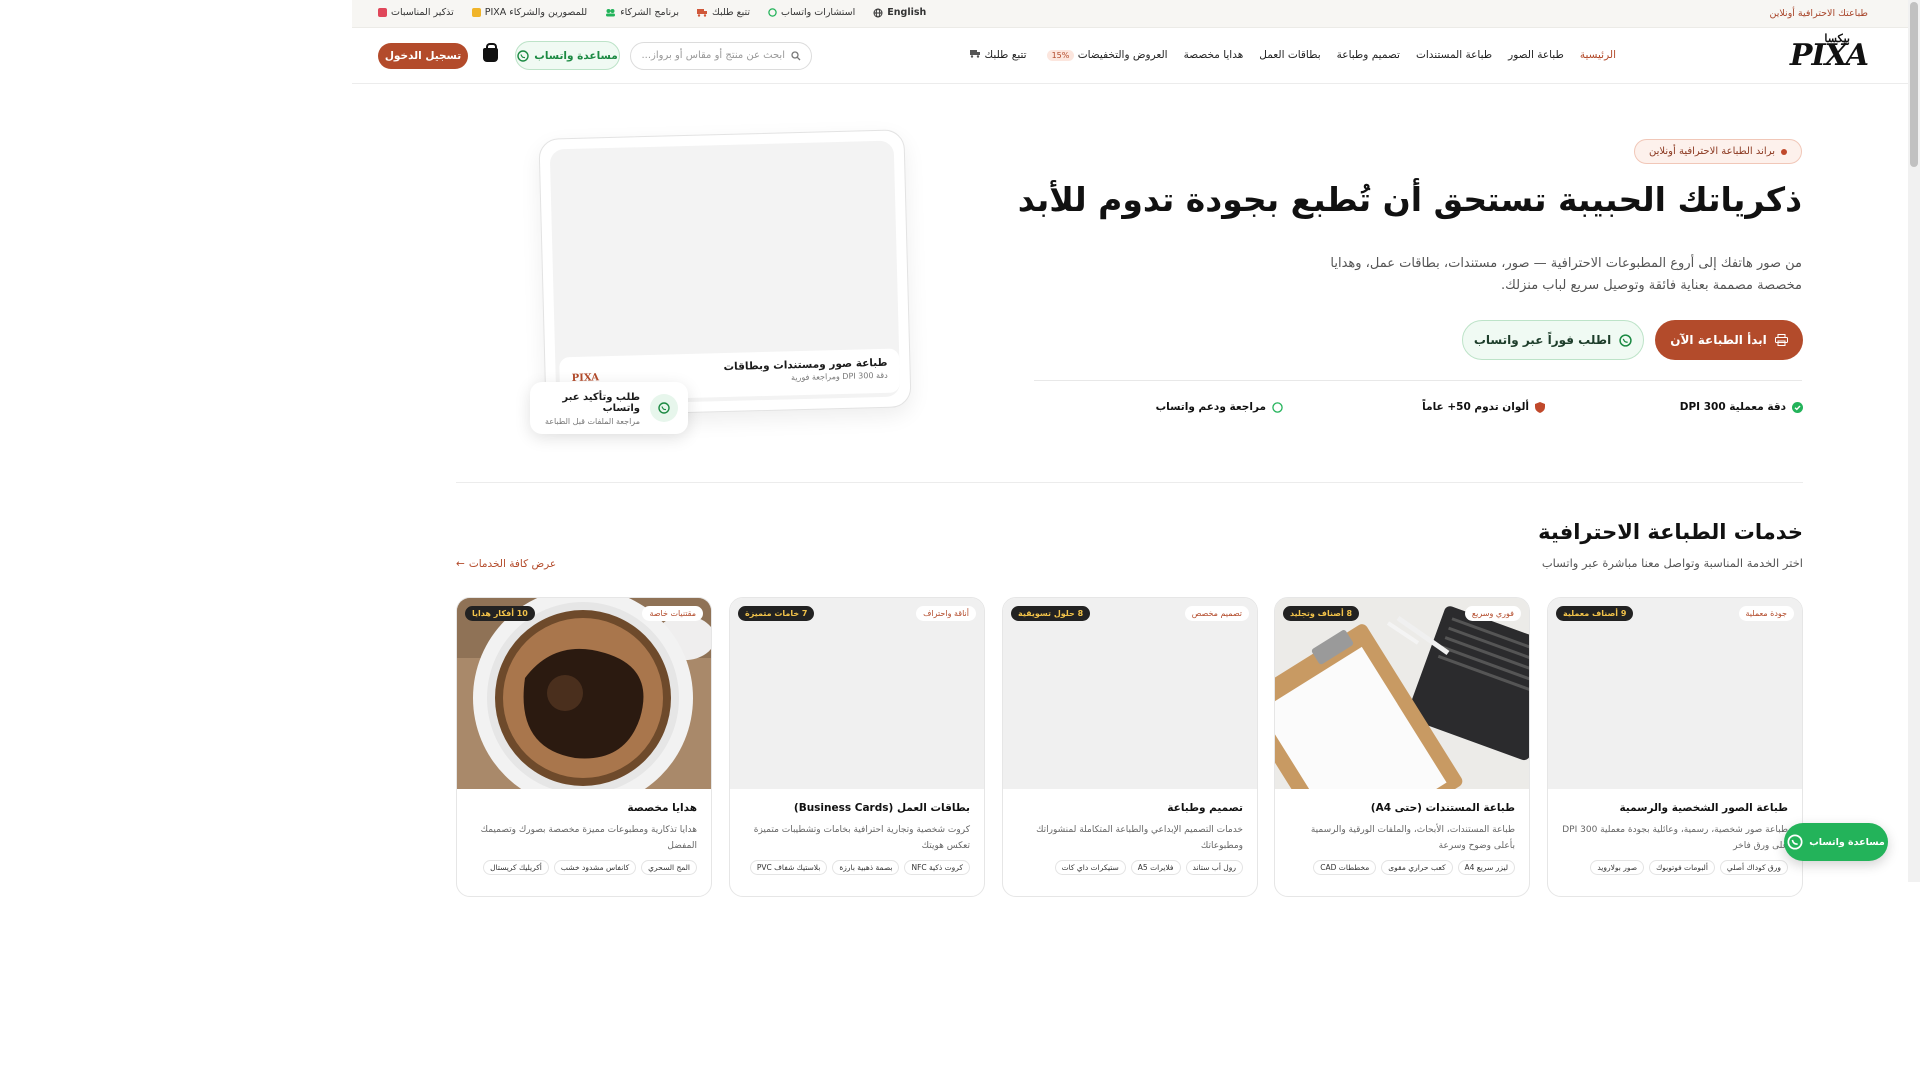 This screenshot has height=1080, width=1920. I want to click on top-link-track-order: تتبع طلبك, so click(723, 12).